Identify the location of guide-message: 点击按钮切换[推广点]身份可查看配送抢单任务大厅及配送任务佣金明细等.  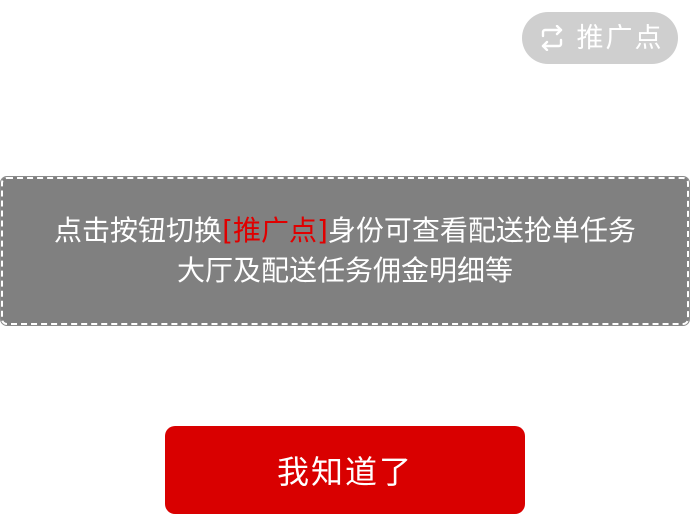
(345, 251).